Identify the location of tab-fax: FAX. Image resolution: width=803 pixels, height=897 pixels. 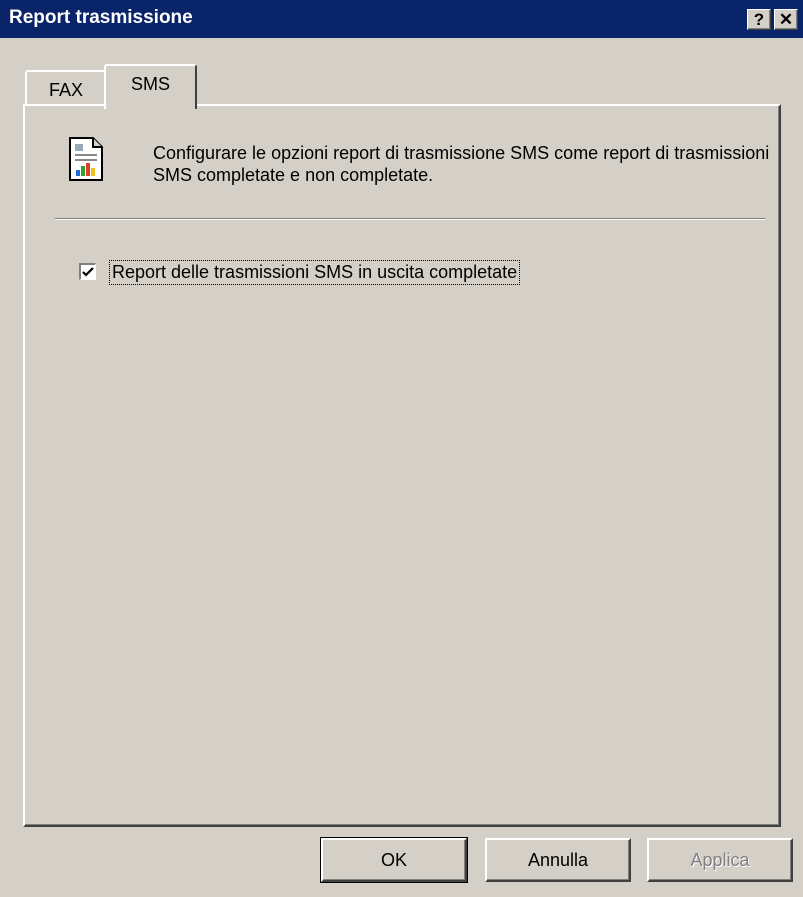
(66, 88).